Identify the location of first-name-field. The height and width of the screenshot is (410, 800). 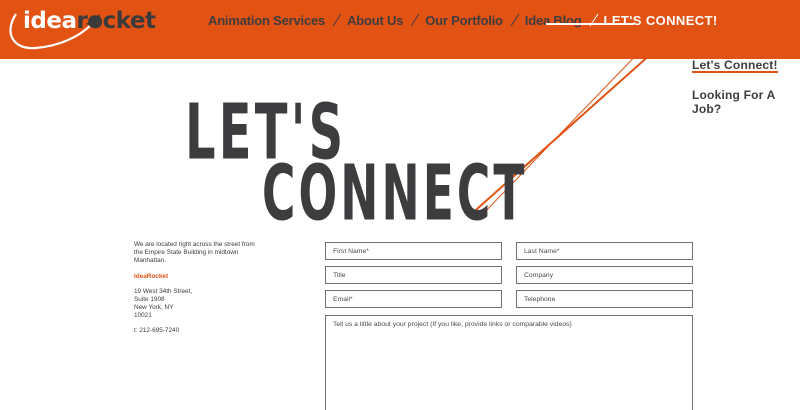
(413, 251).